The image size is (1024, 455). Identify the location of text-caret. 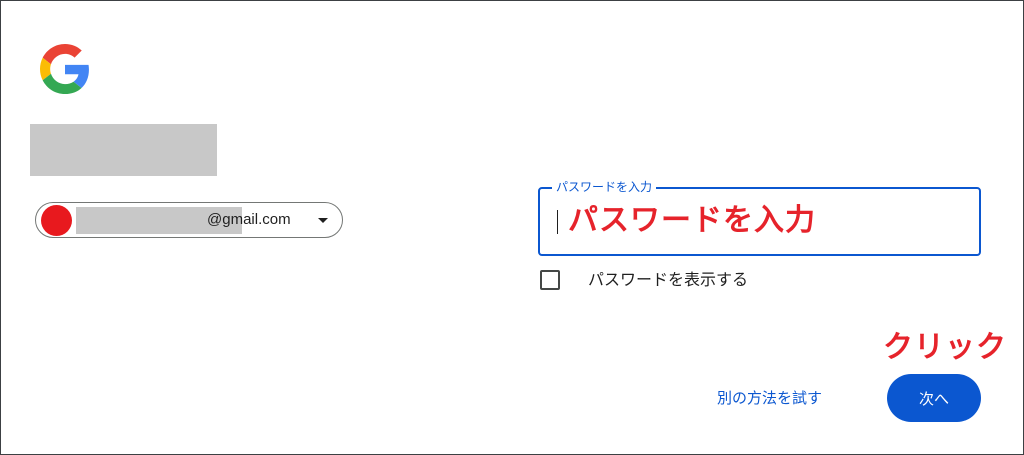
(557, 222).